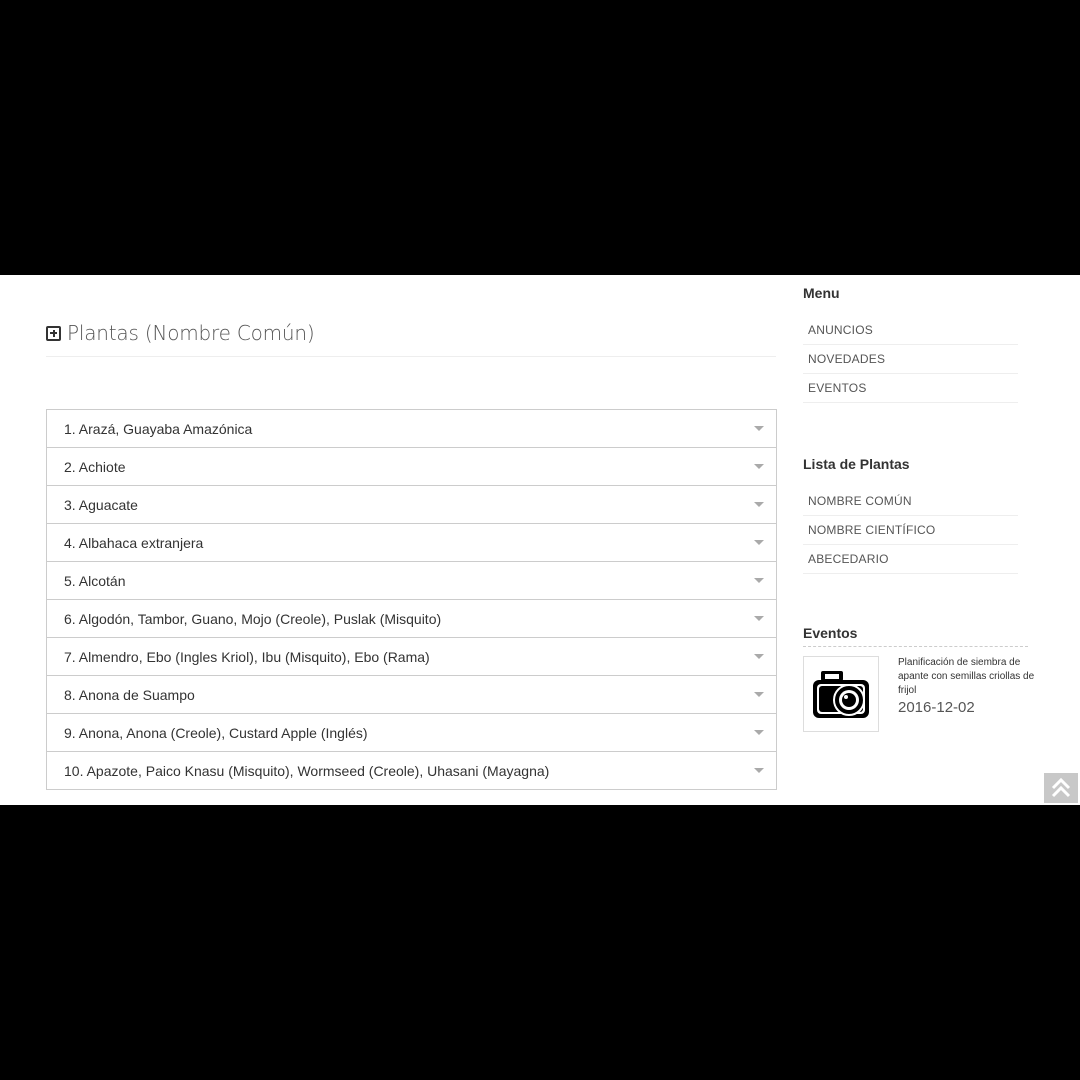 The height and width of the screenshot is (1080, 1080). I want to click on accordion-item-label: 3. Aguacate, so click(101, 504).